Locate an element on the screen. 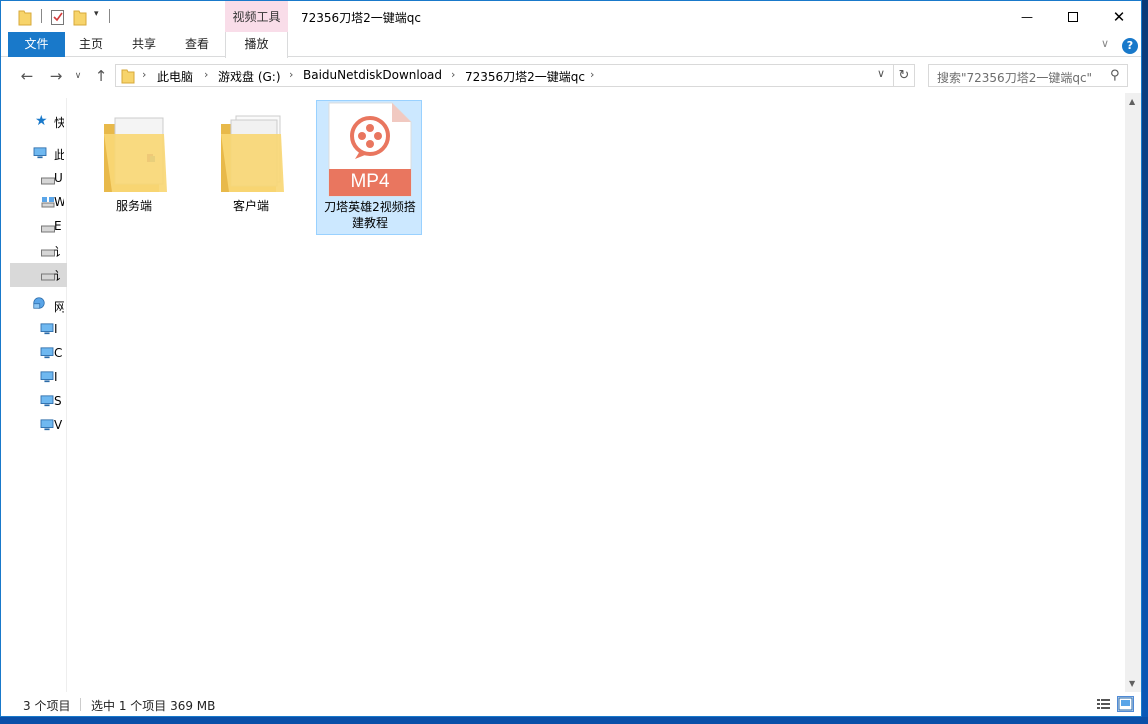 The height and width of the screenshot is (724, 1148). file-name: 刀塔英雄2视频搭建教程 is located at coordinates (370, 215).